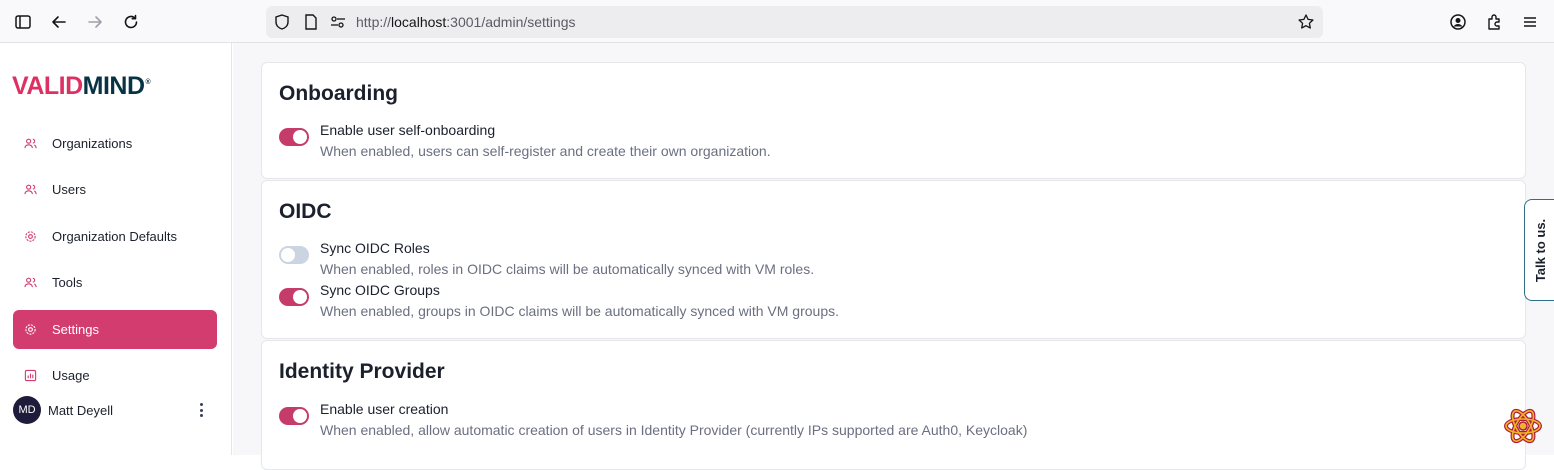 This screenshot has height=470, width=1554. I want to click on menu-icon, so click(1530, 22).